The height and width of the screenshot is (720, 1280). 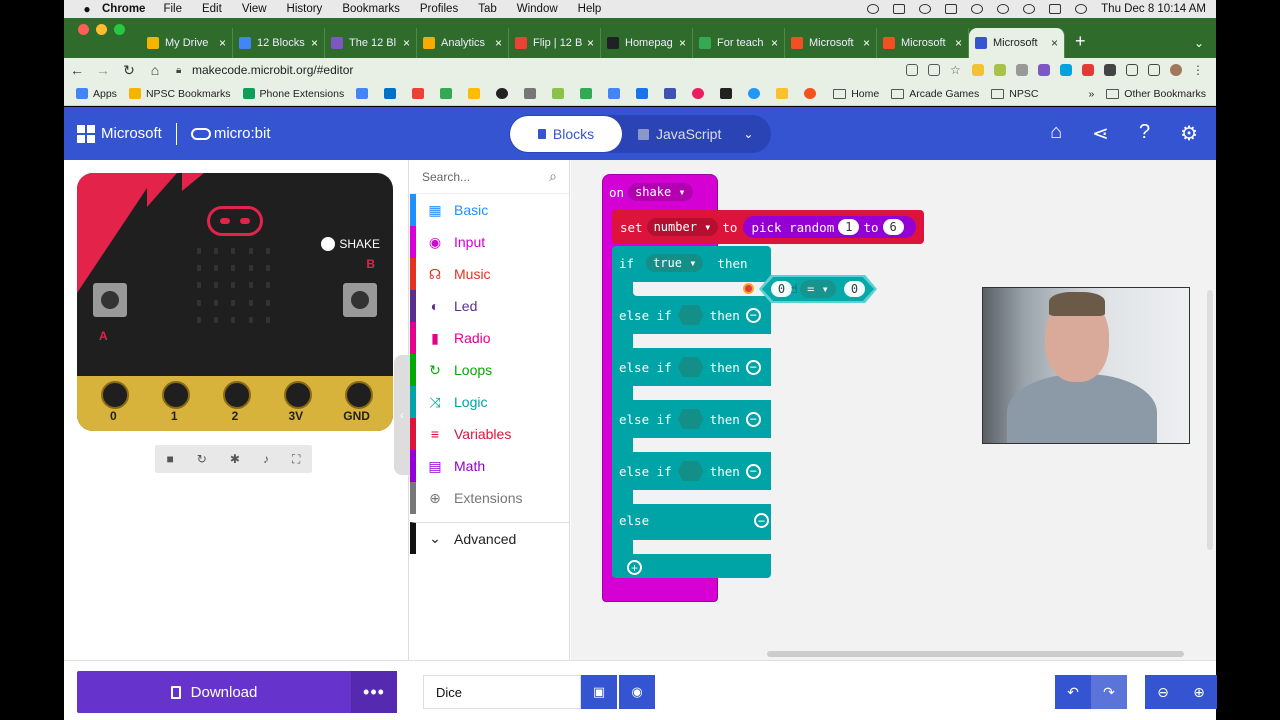 I want to click on grid-bookmark-icon, so click(x=670, y=93).